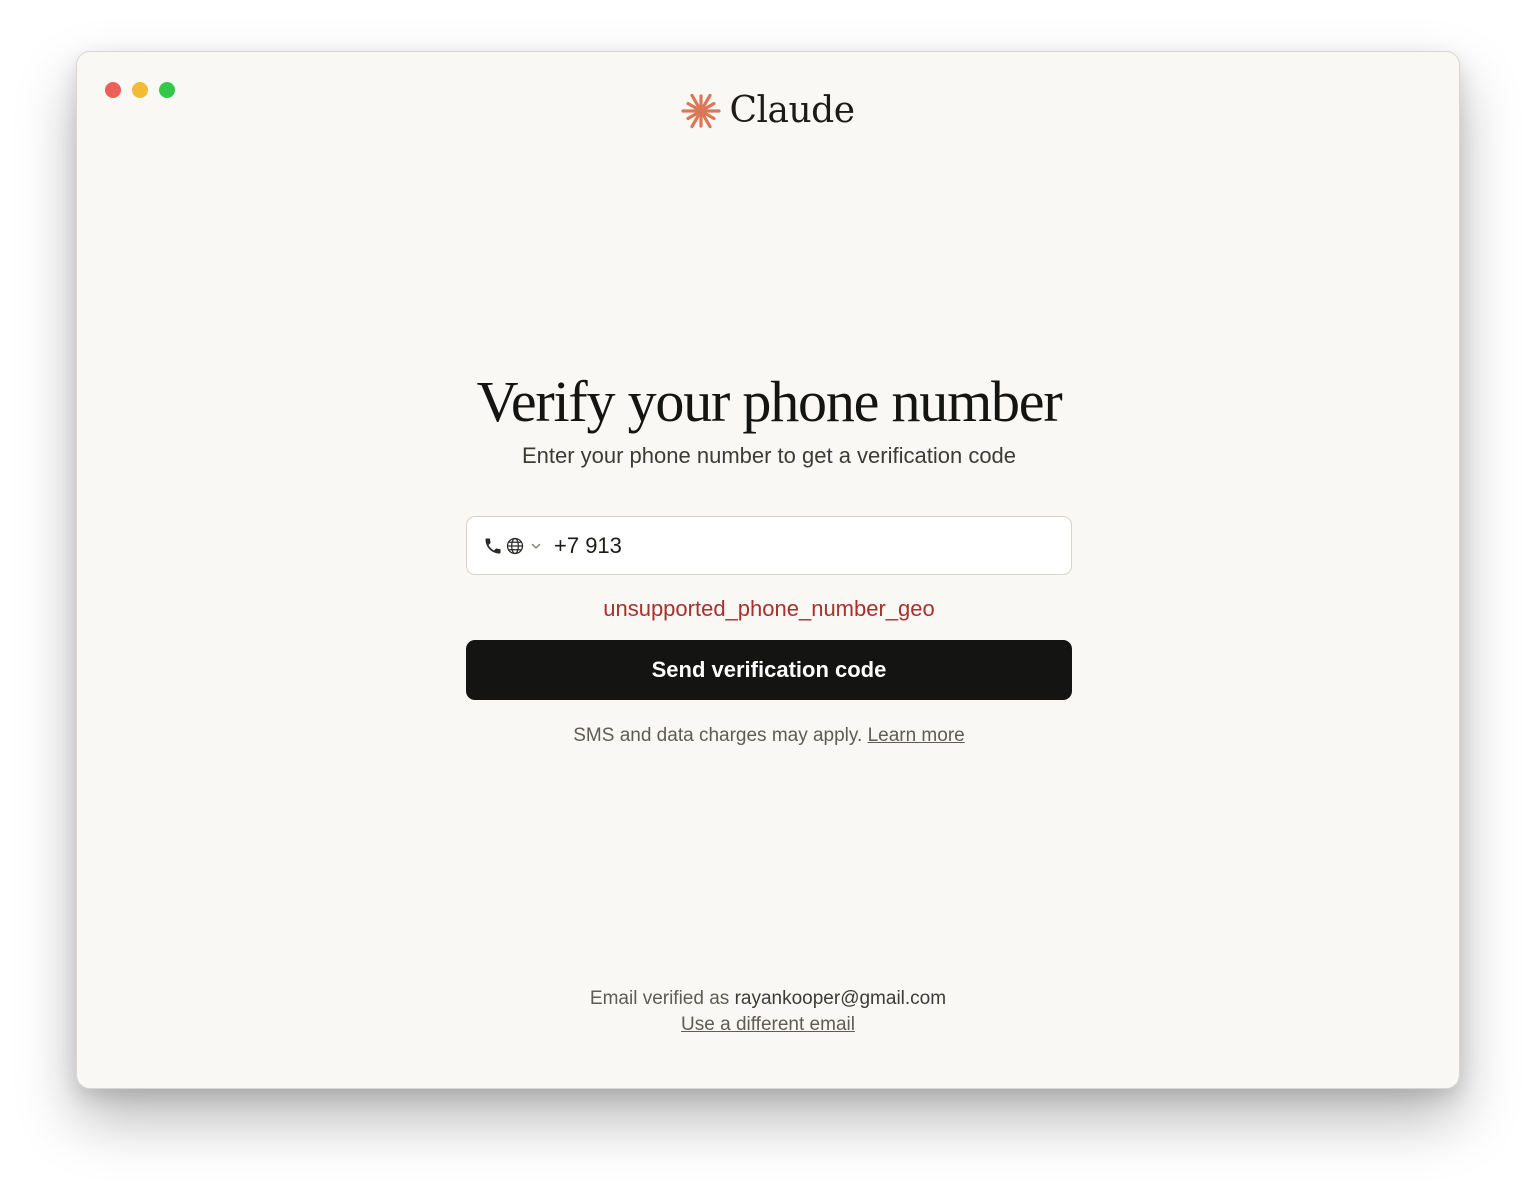 The image size is (1536, 1190). I want to click on brand-logo: Claude, so click(768, 110).